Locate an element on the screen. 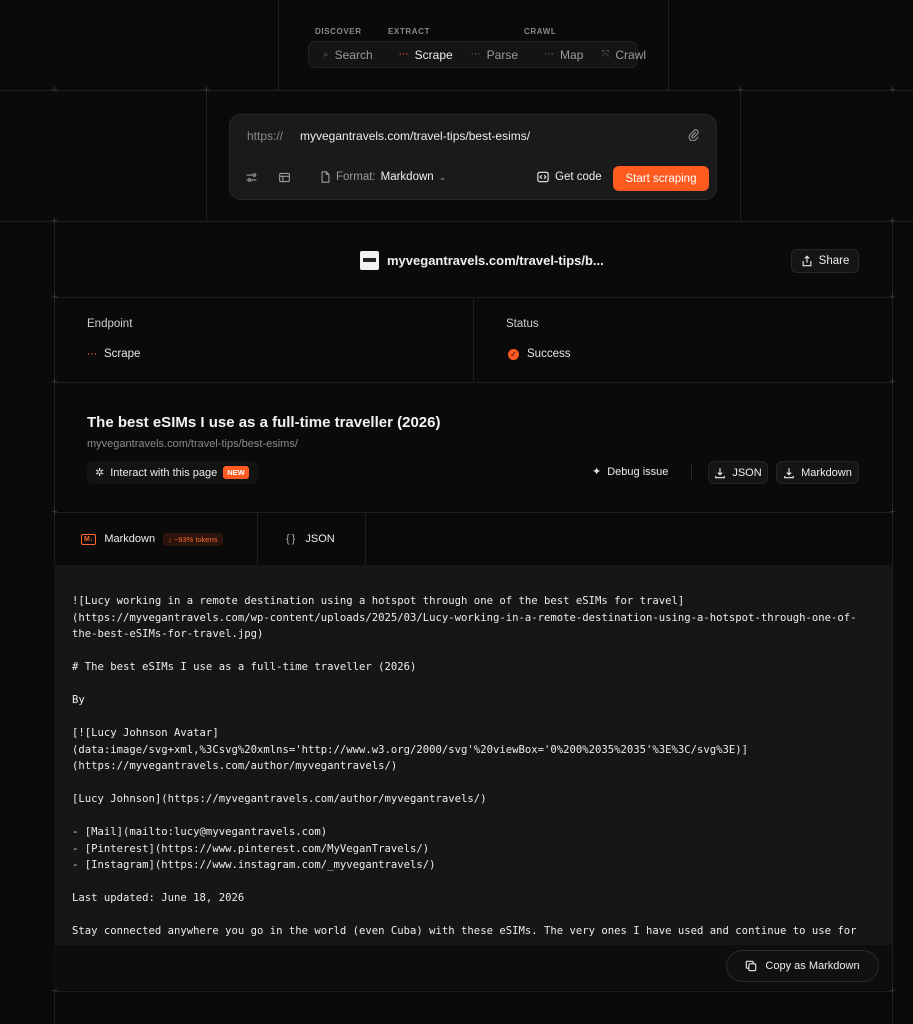 The width and height of the screenshot is (913, 1024). site-favicon is located at coordinates (369, 260).